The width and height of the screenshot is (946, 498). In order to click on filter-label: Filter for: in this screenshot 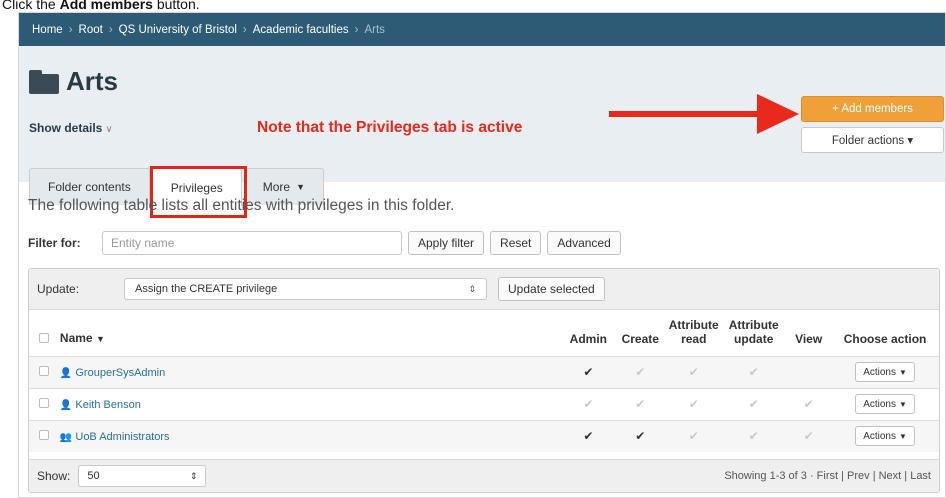, I will do `click(54, 243)`.